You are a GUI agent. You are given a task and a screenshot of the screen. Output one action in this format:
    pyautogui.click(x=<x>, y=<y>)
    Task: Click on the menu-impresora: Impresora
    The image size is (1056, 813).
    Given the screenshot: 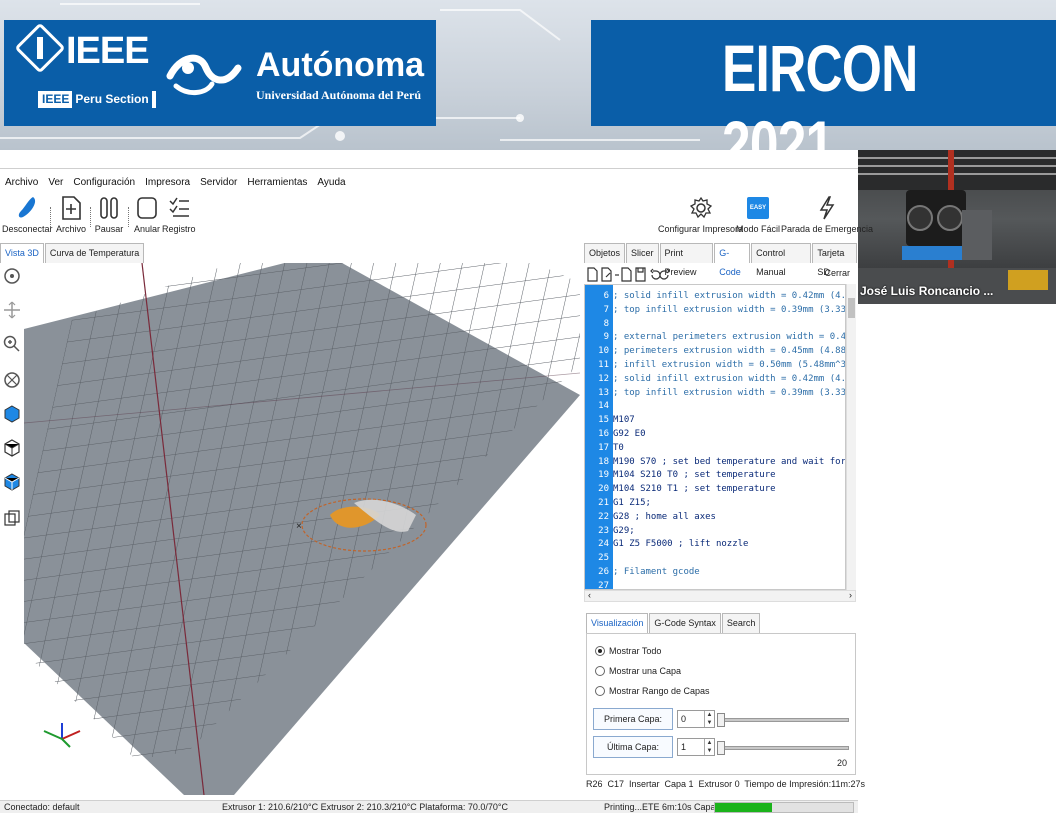 What is the action you would take?
    pyautogui.click(x=167, y=183)
    